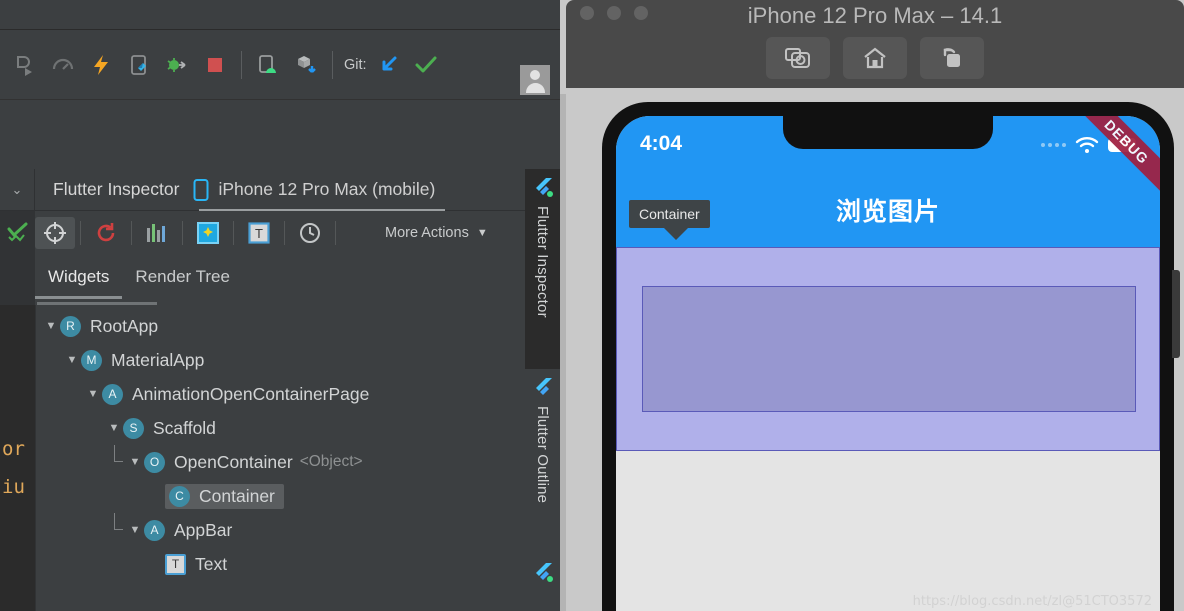  I want to click on vtab-flutter-third, so click(542, 582).